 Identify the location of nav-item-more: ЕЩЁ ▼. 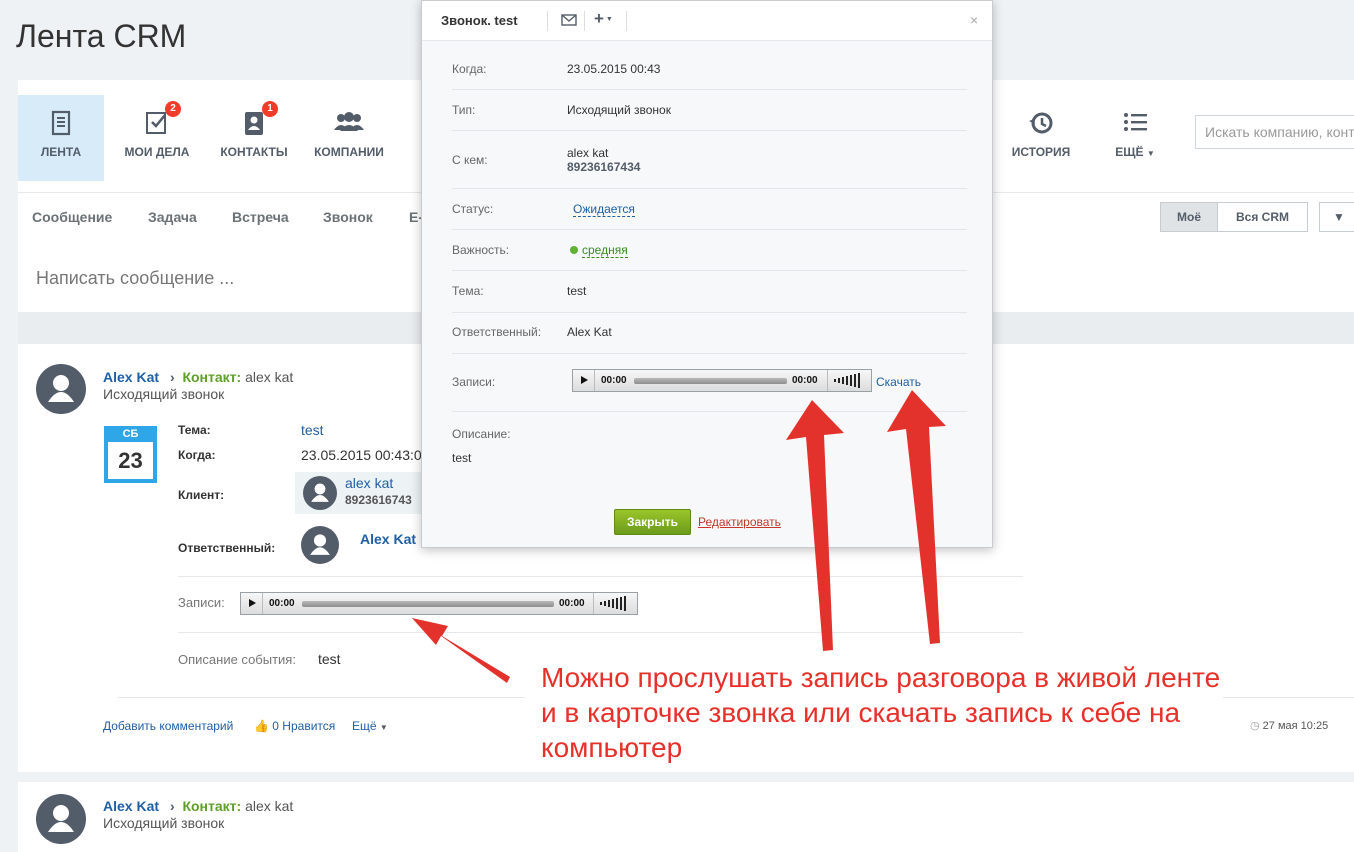
(1135, 138).